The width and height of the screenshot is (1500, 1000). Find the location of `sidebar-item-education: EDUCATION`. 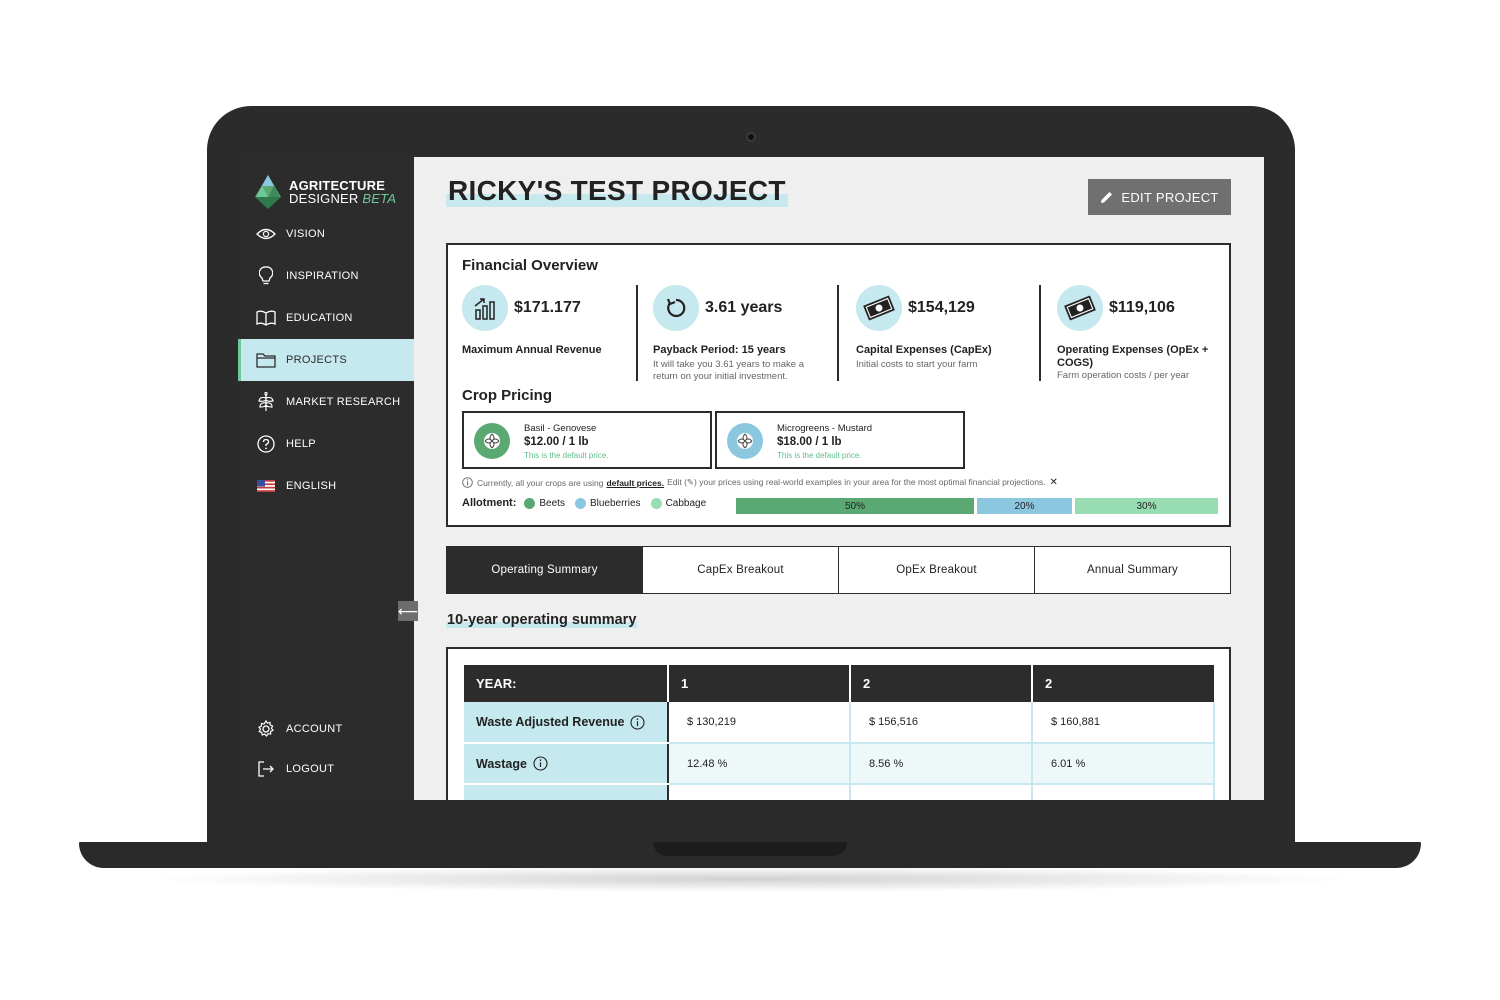

sidebar-item-education: EDUCATION is located at coordinates (326, 318).